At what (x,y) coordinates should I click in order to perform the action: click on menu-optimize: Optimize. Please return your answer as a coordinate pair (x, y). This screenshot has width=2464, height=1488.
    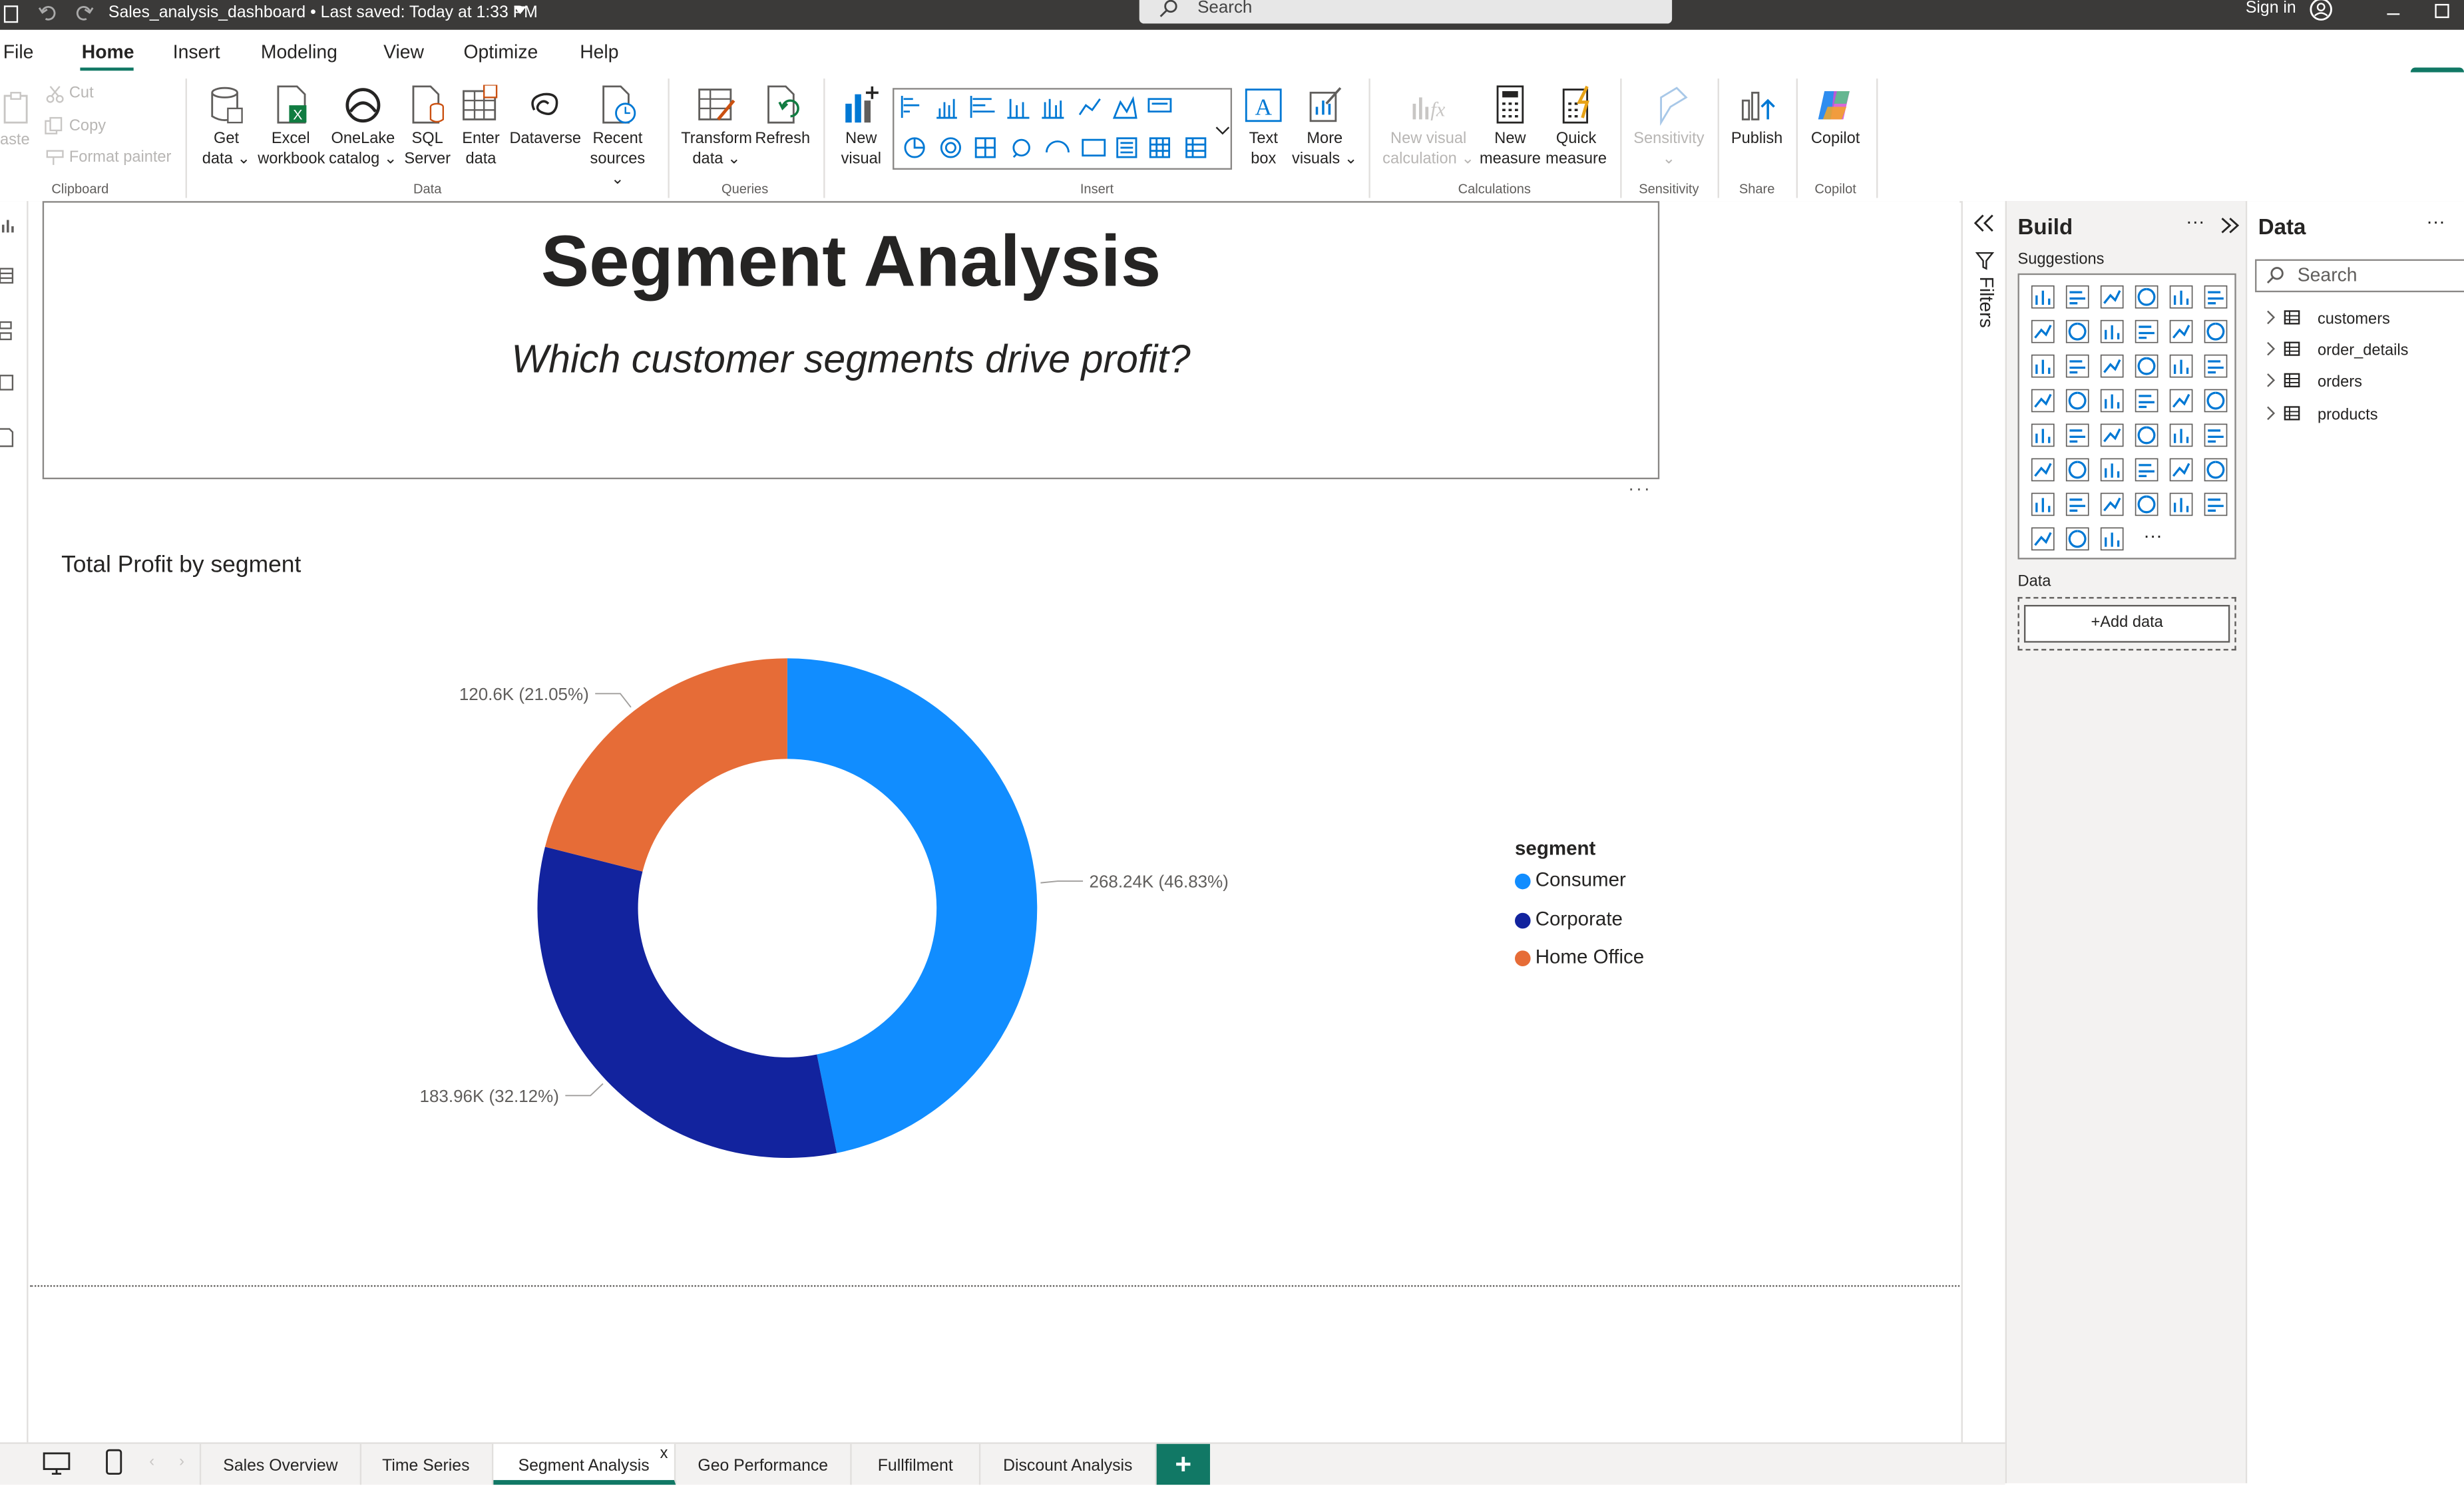
    Looking at the image, I should click on (500, 52).